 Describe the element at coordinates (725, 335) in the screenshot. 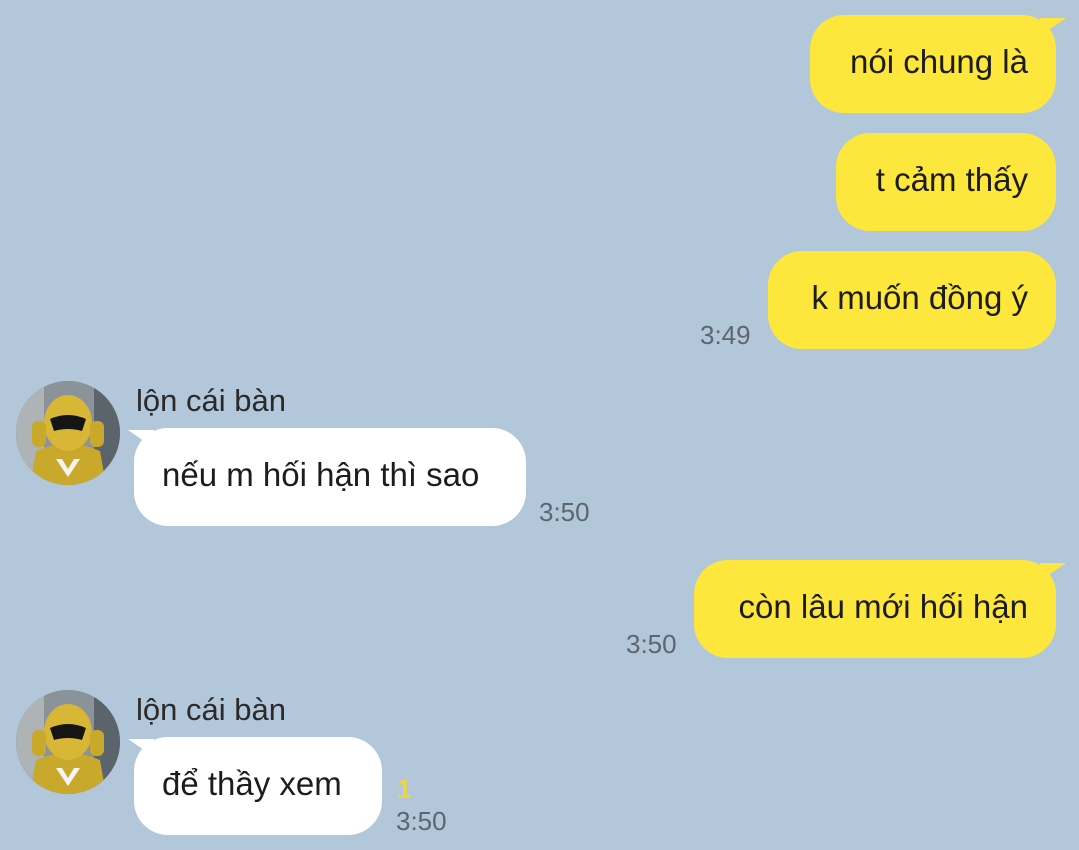

I see `message-timestamp: 3:49` at that location.